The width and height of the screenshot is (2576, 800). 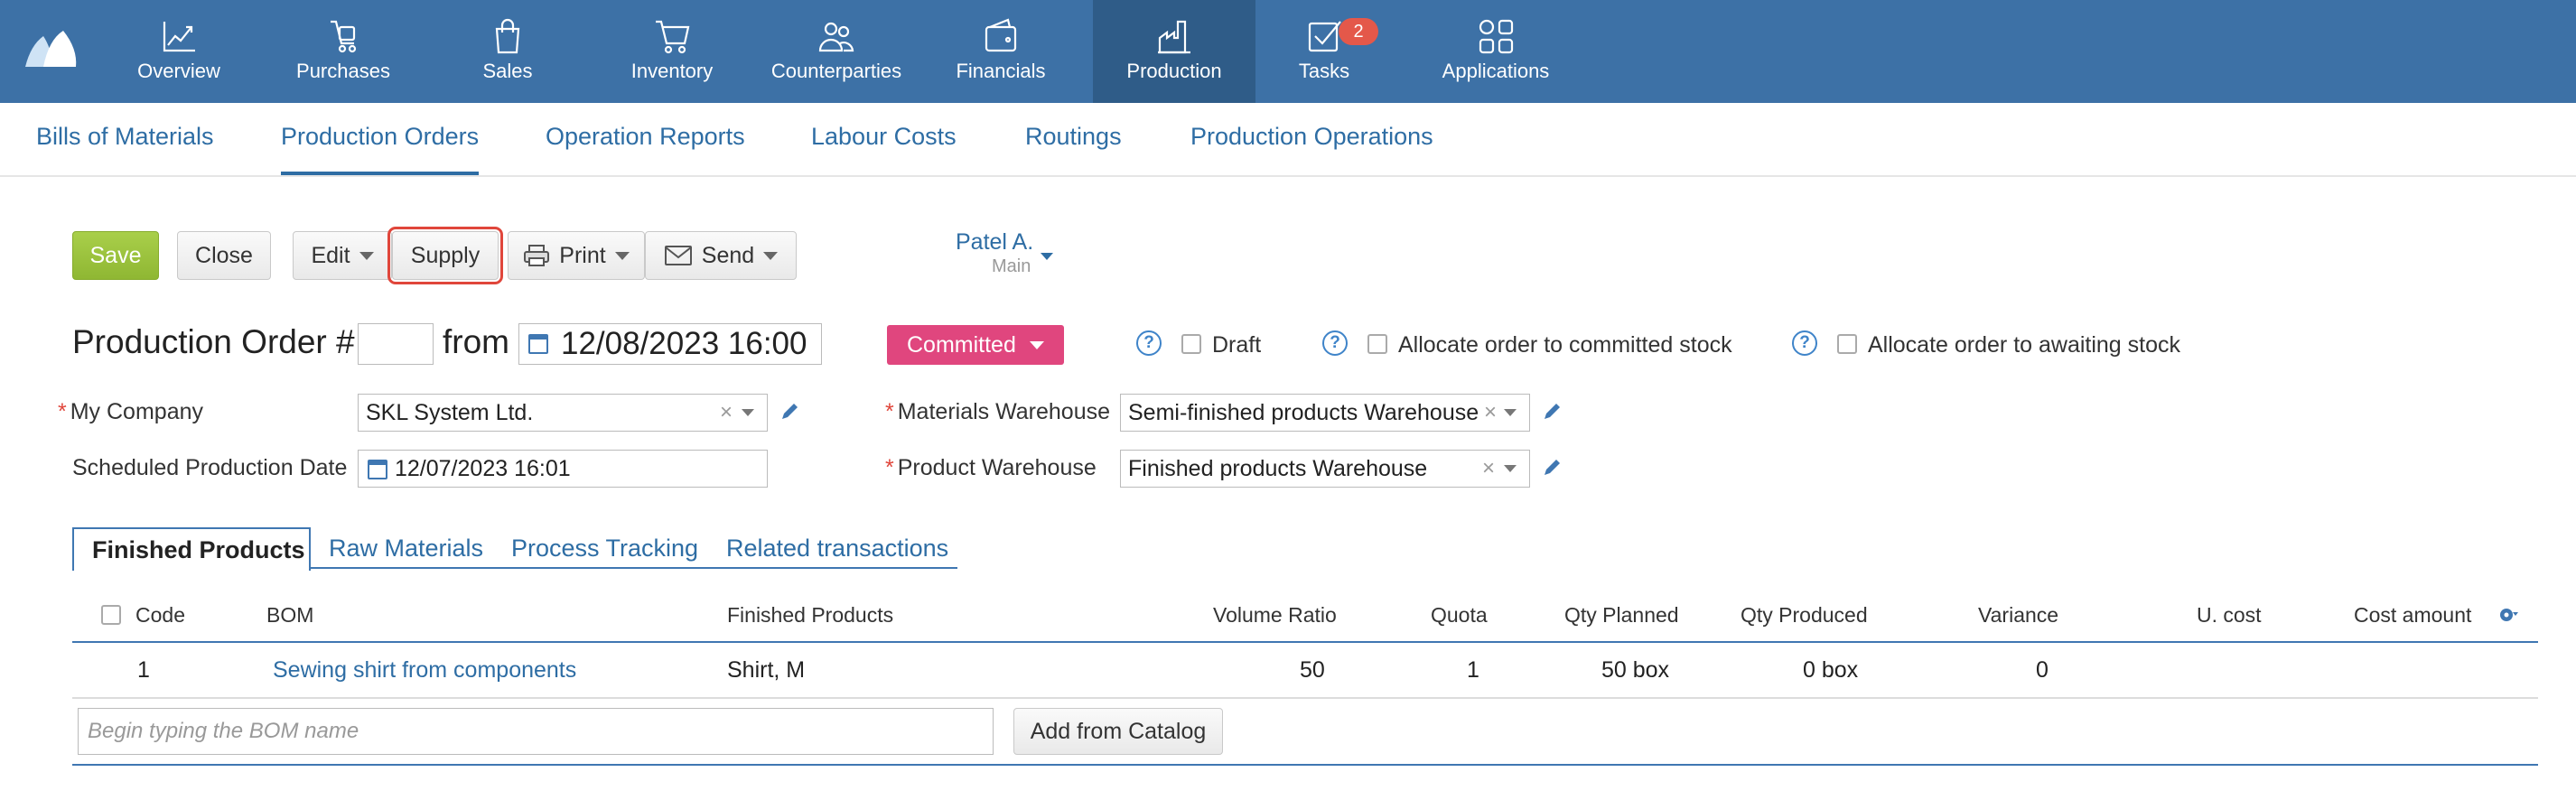 What do you see at coordinates (1312, 670) in the screenshot?
I see `row-volume-ratio: 50` at bounding box center [1312, 670].